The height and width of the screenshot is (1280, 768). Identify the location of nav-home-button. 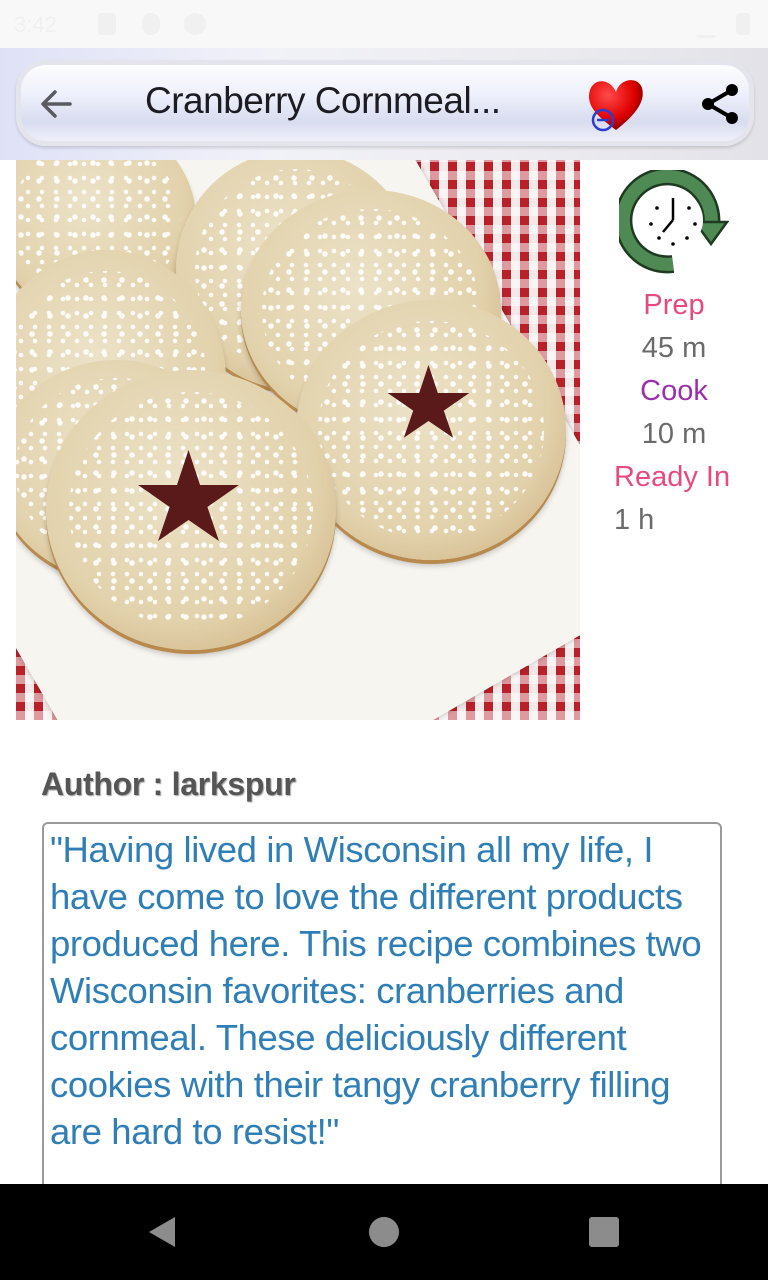
(384, 1232).